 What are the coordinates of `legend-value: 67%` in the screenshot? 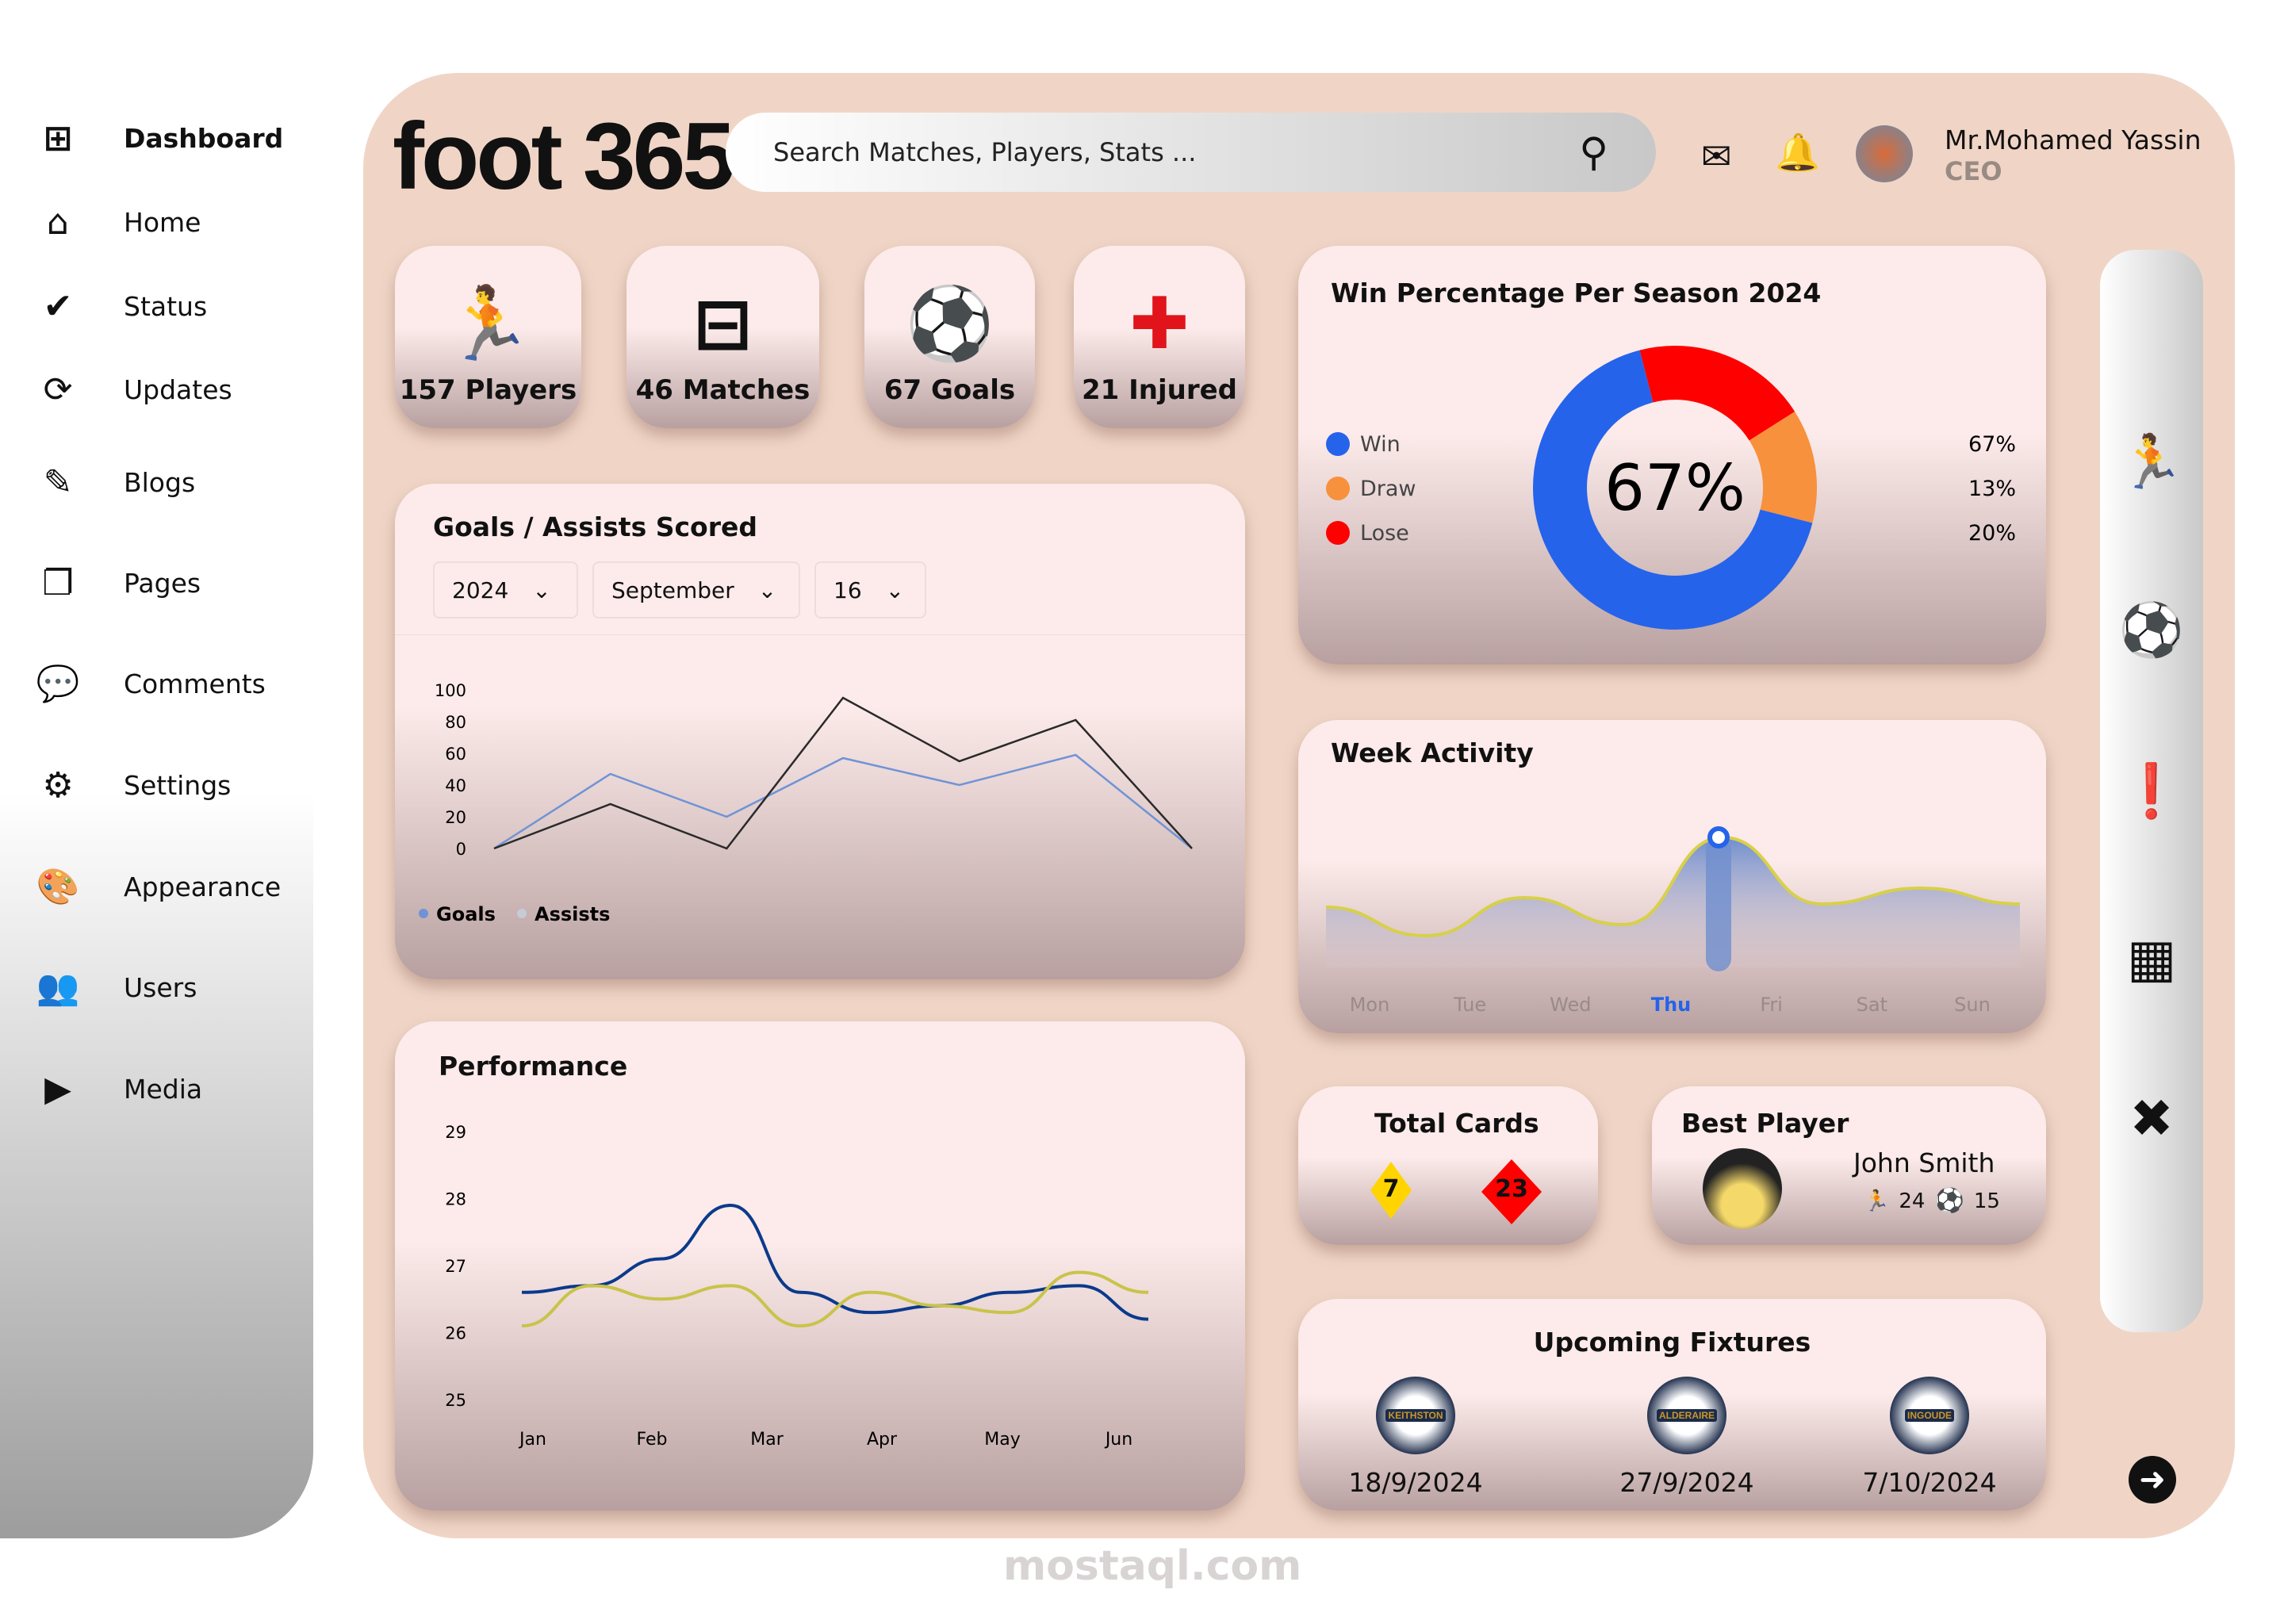 It's located at (1992, 444).